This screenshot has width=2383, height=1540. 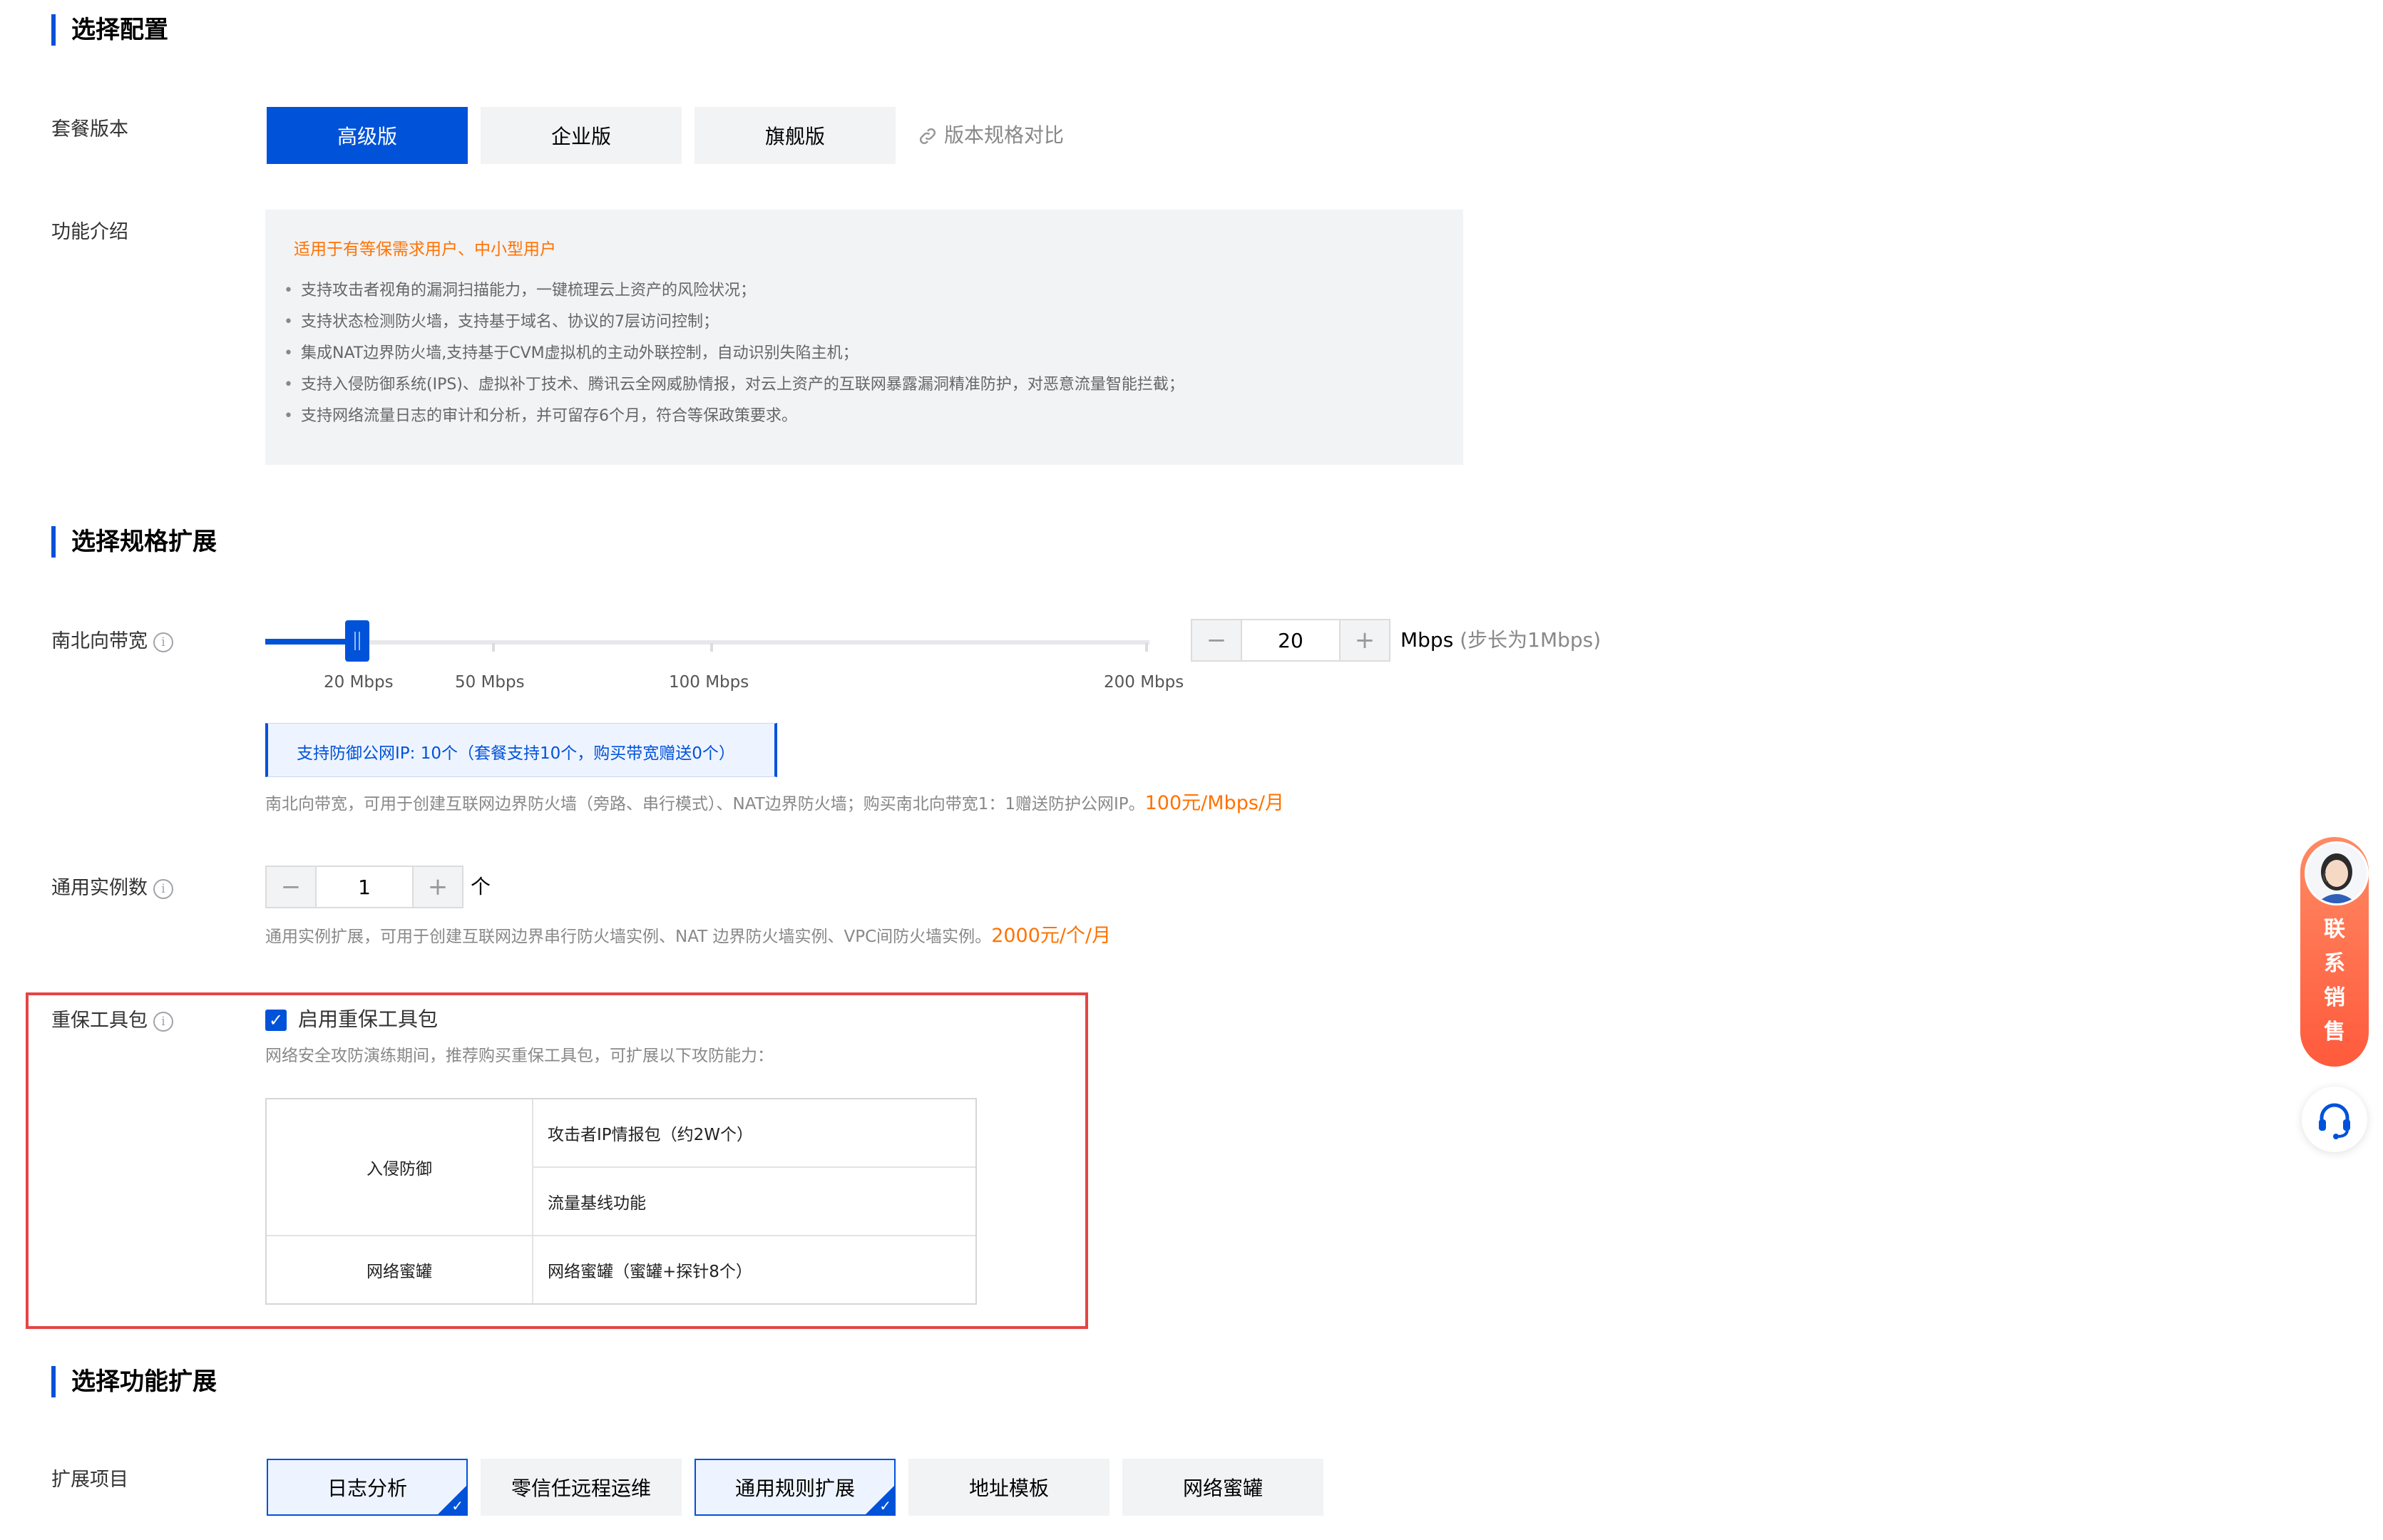 I want to click on toolkit-checkbox: ✓, so click(x=276, y=1020).